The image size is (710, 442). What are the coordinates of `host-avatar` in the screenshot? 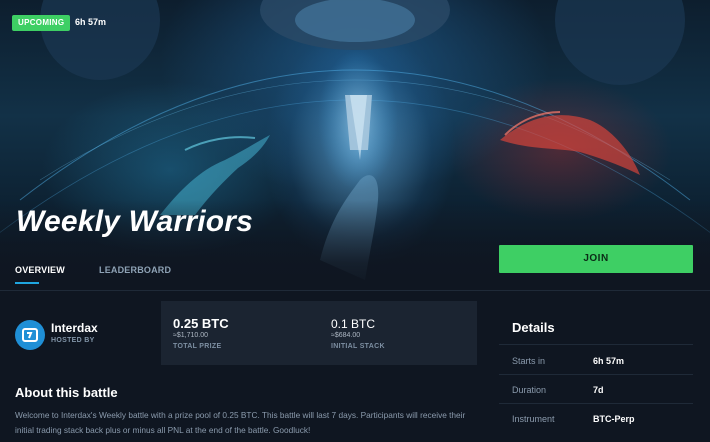 It's located at (30, 335).